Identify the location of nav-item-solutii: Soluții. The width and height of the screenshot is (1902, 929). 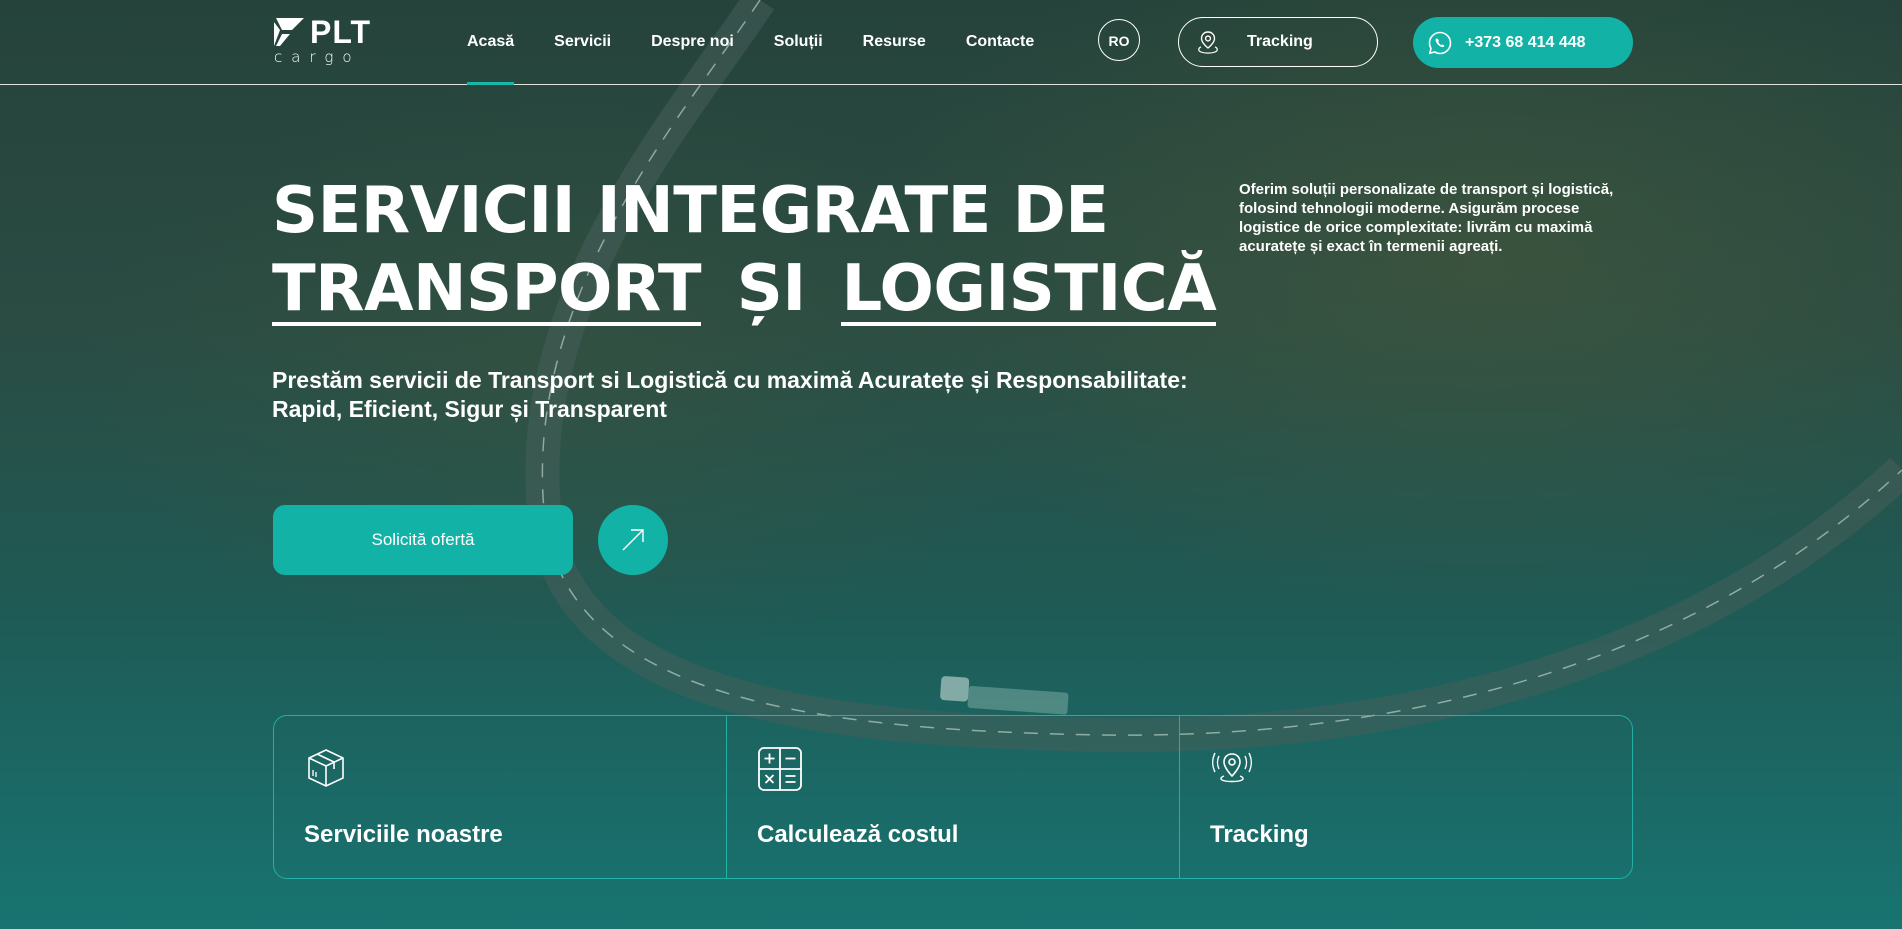
(798, 42).